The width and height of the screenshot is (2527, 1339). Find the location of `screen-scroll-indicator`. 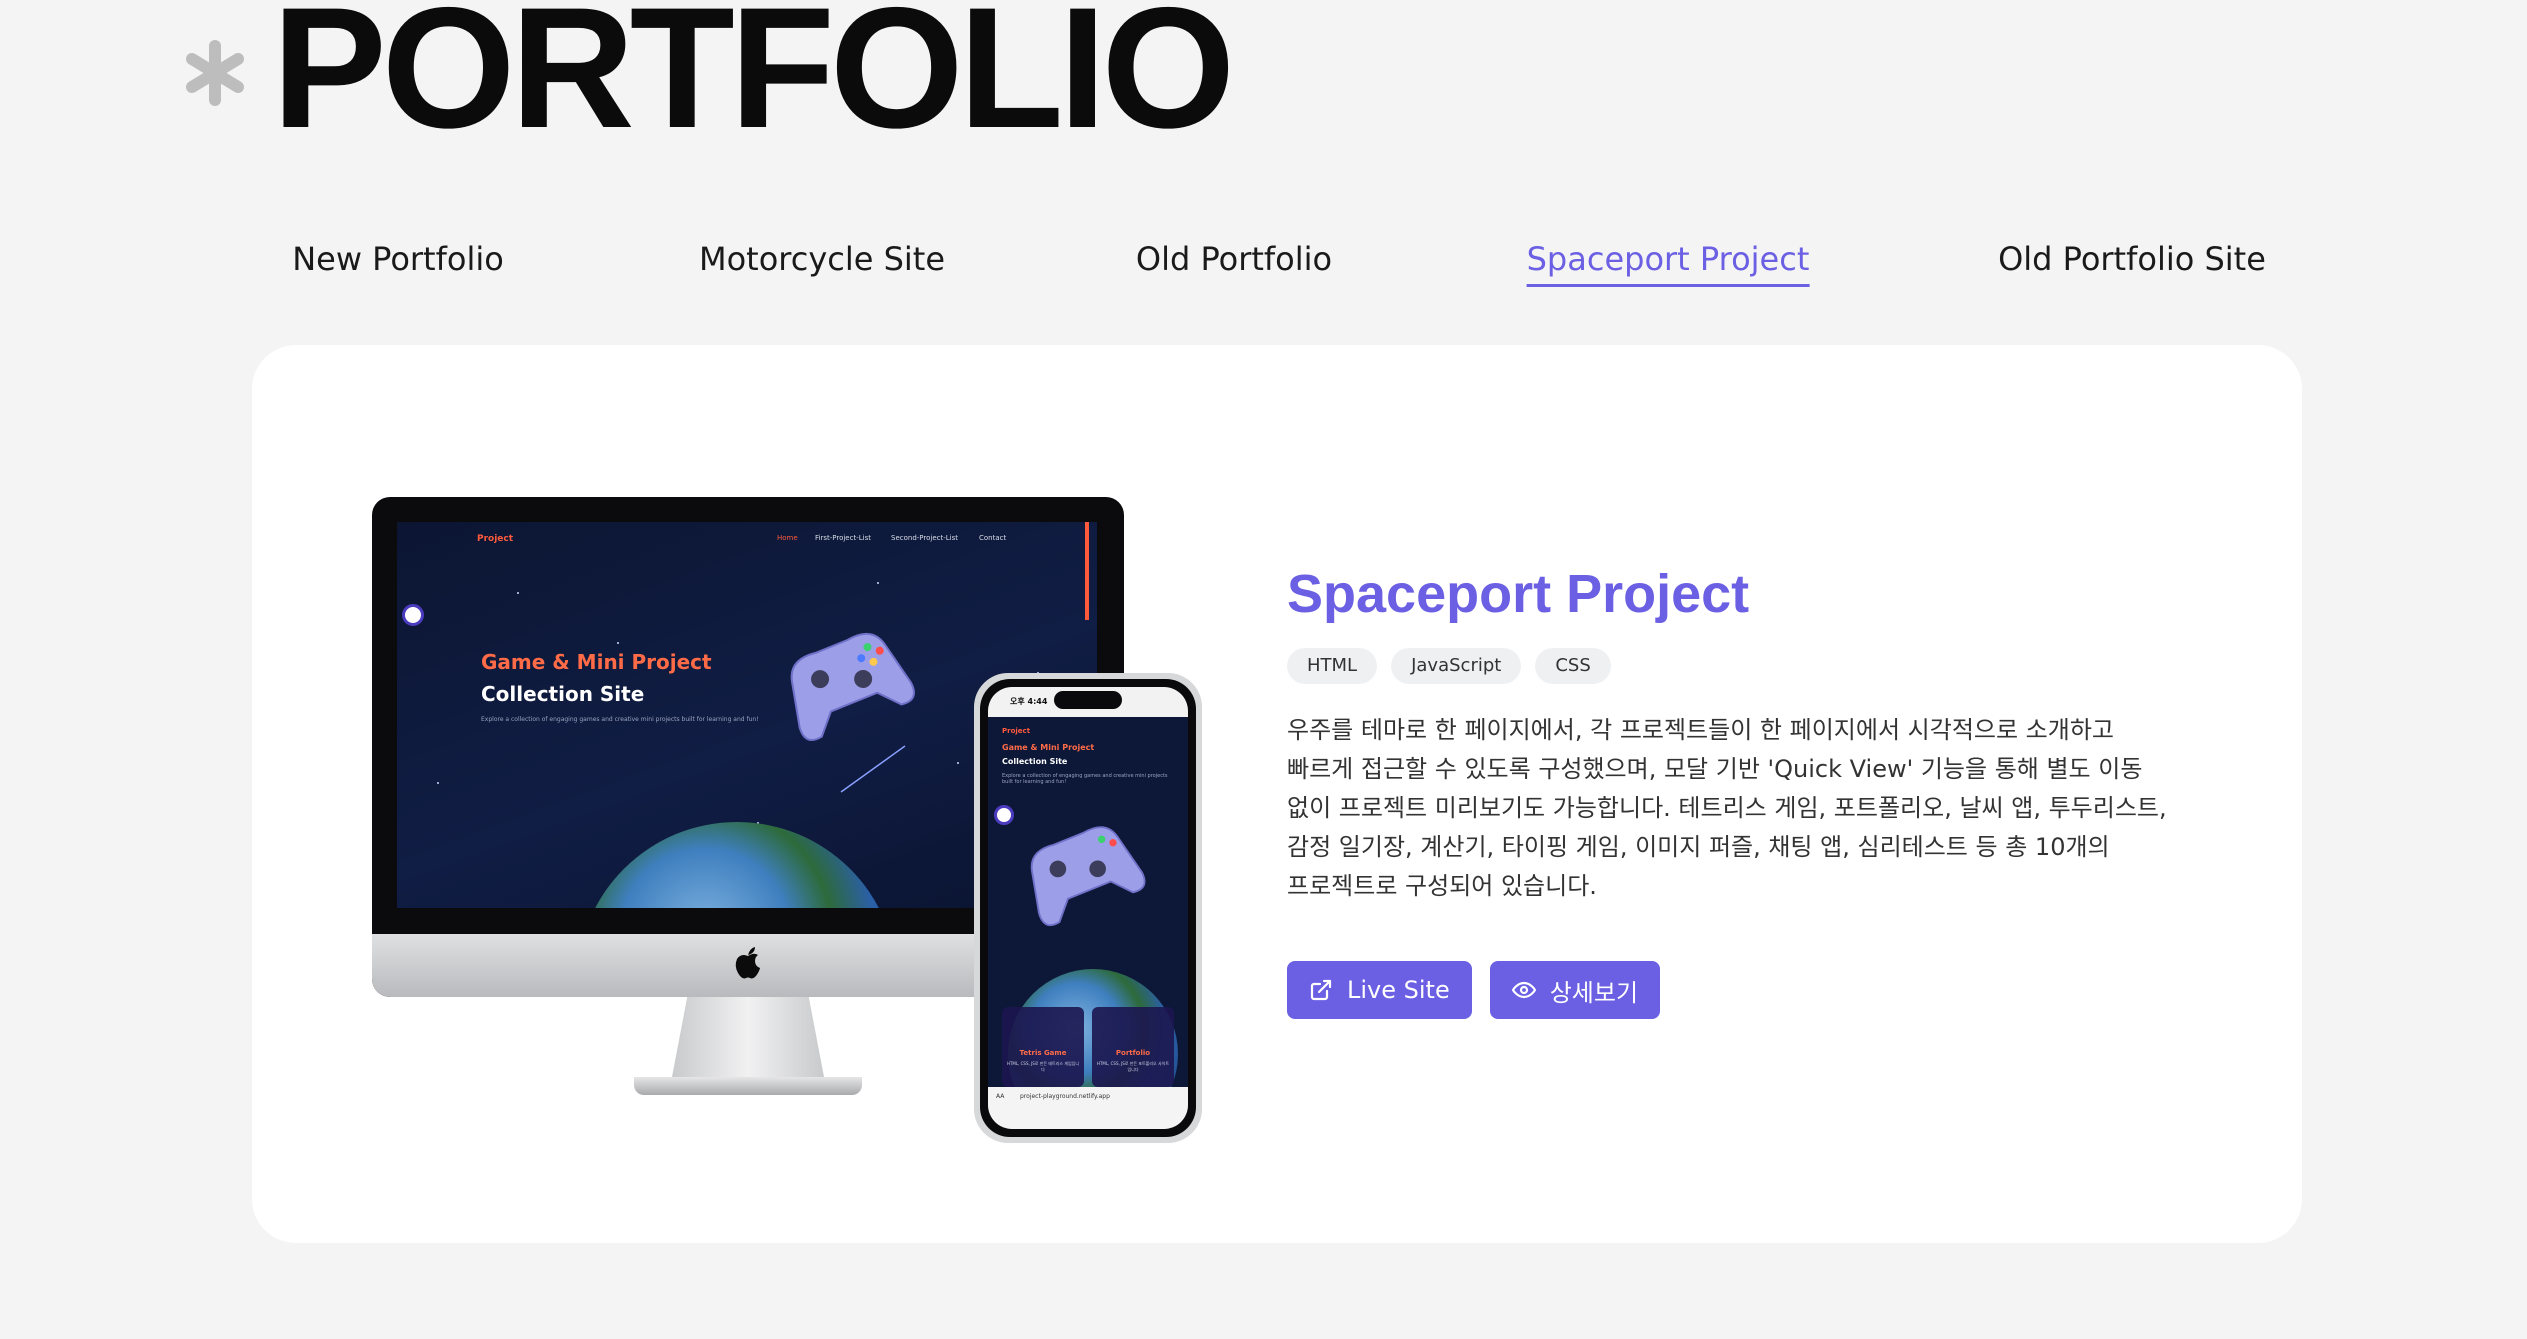

screen-scroll-indicator is located at coordinates (1087, 571).